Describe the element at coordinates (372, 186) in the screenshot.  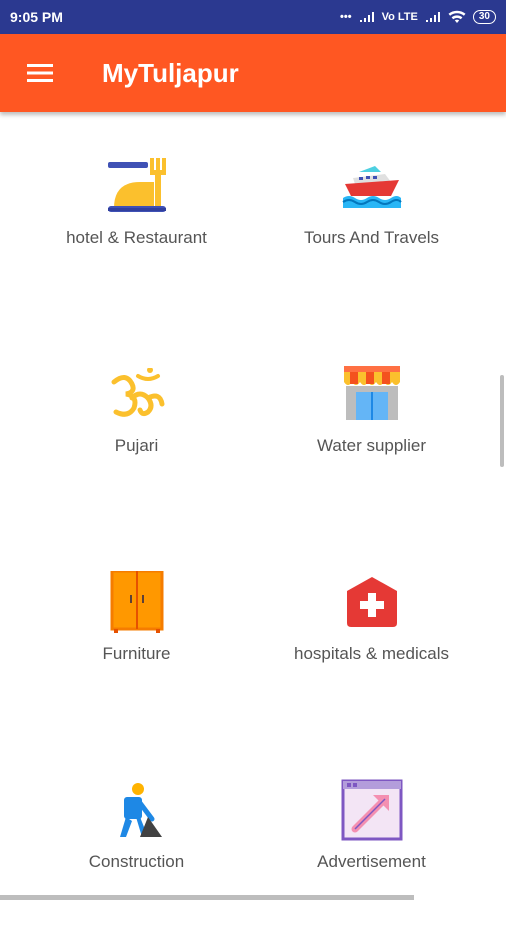
I see `ship-icon` at that location.